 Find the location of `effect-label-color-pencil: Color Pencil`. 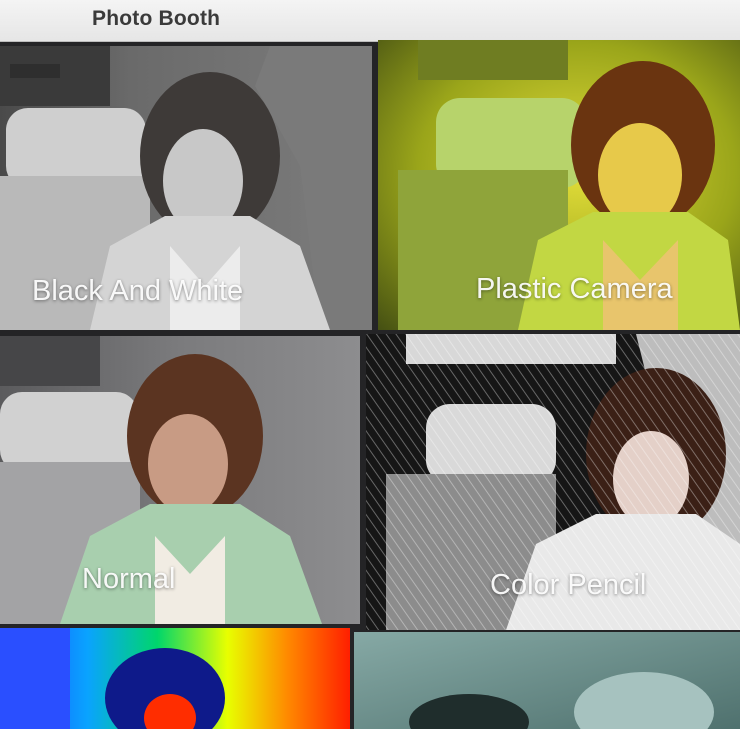

effect-label-color-pencil: Color Pencil is located at coordinates (568, 585).